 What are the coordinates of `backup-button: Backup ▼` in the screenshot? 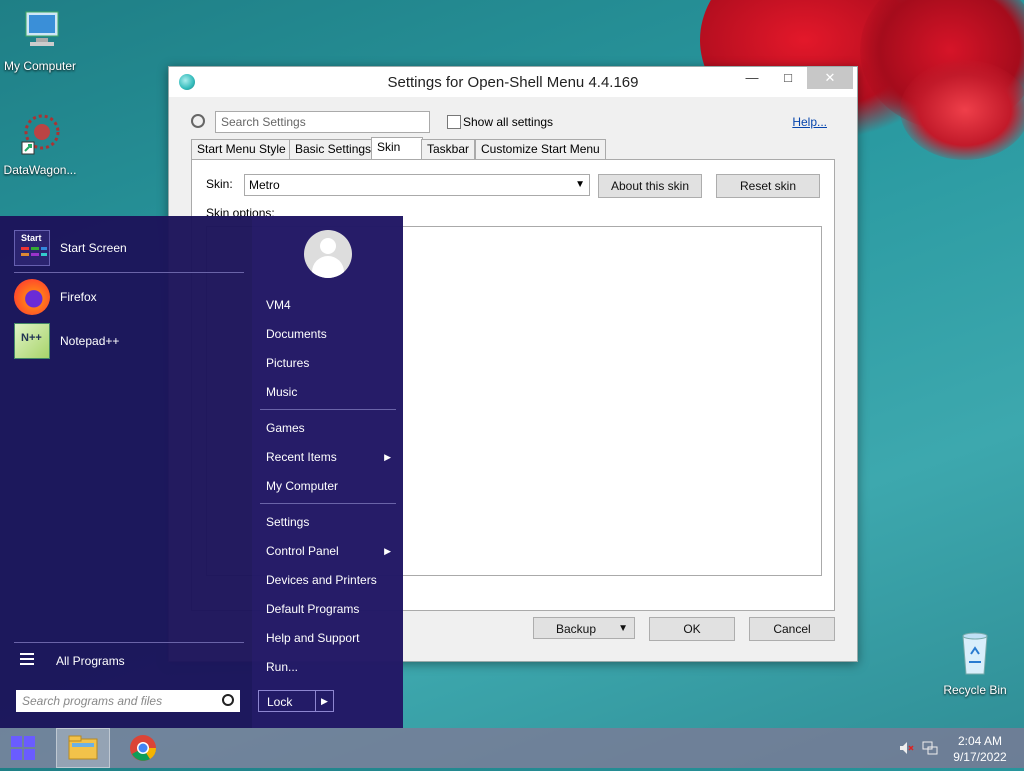 It's located at (584, 628).